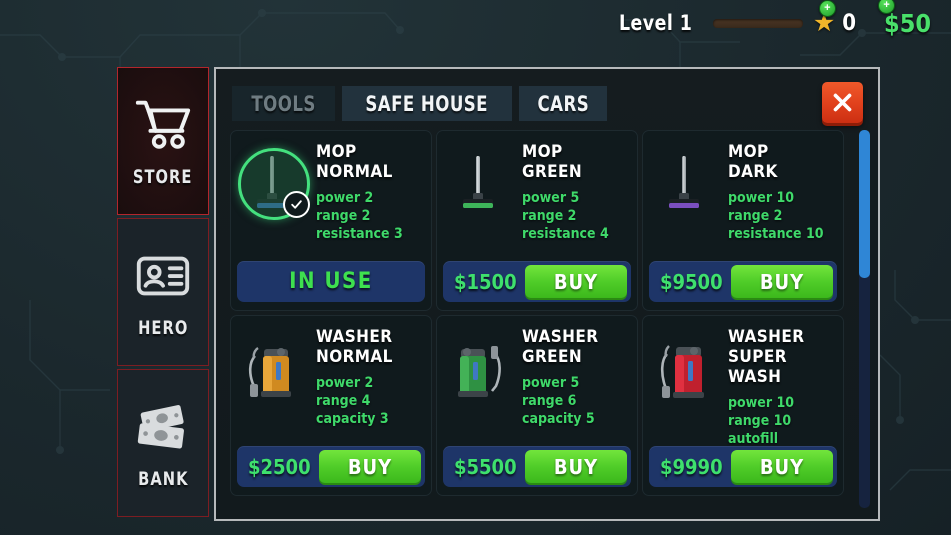  I want to click on item-title-line2: DARK, so click(753, 172).